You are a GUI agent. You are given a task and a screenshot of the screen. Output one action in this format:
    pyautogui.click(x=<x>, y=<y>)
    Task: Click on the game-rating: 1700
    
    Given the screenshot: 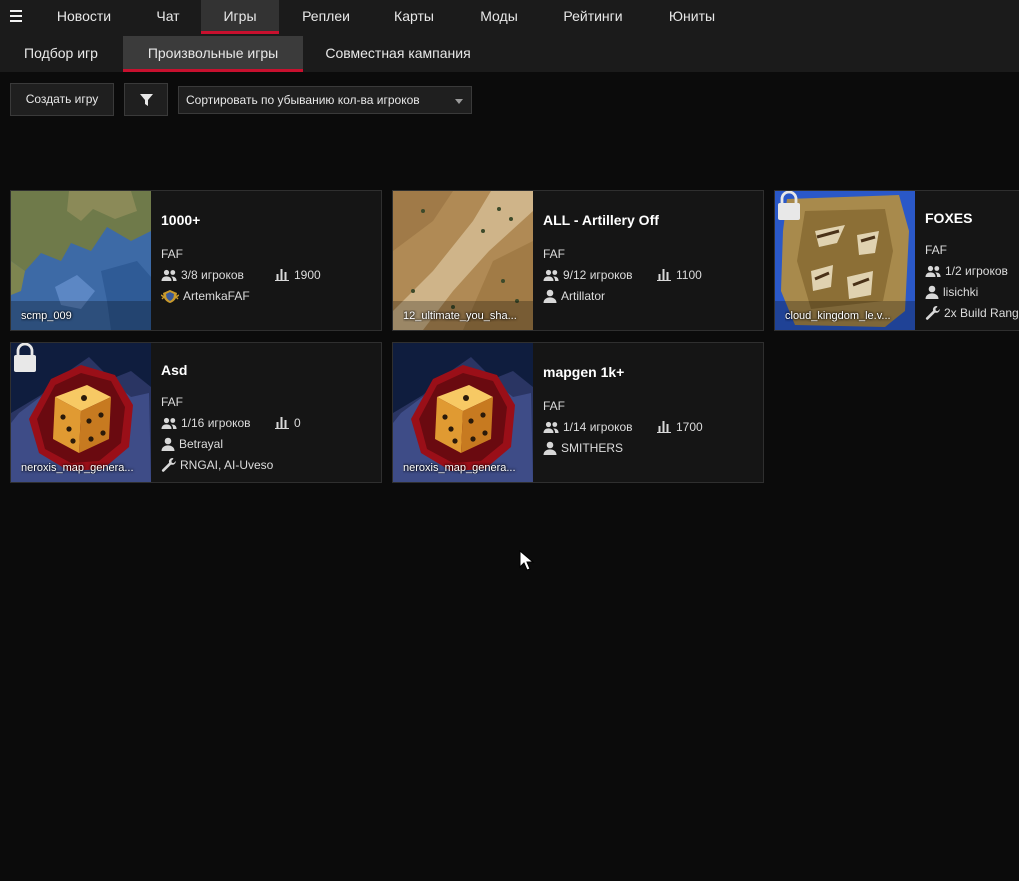 What is the action you would take?
    pyautogui.click(x=680, y=427)
    